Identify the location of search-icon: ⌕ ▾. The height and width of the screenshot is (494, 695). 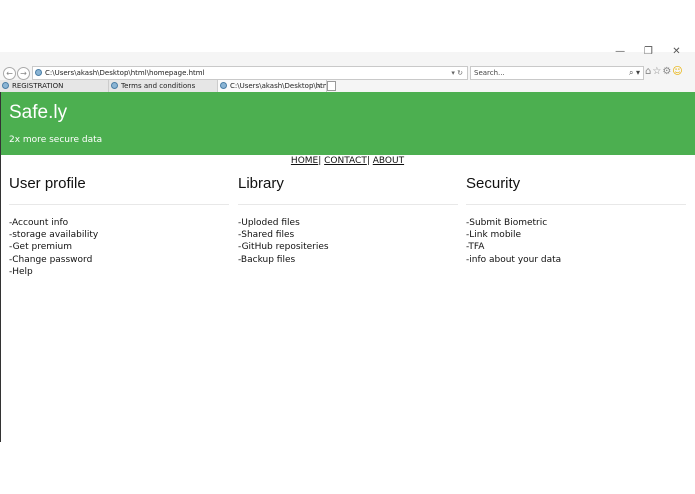
(634, 73).